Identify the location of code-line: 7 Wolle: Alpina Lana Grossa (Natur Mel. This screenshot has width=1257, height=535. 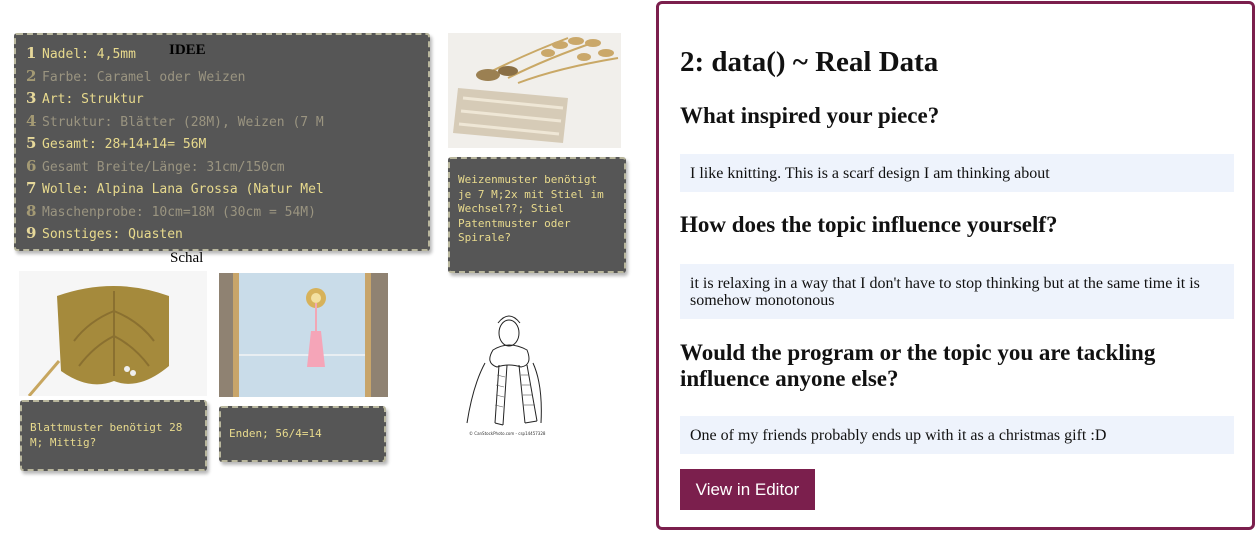
(203, 188).